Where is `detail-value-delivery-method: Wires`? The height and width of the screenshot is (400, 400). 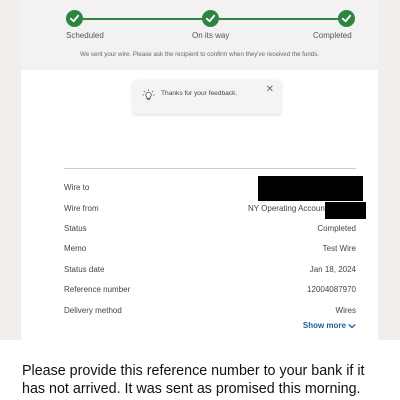
detail-value-delivery-method: Wires is located at coordinates (345, 310).